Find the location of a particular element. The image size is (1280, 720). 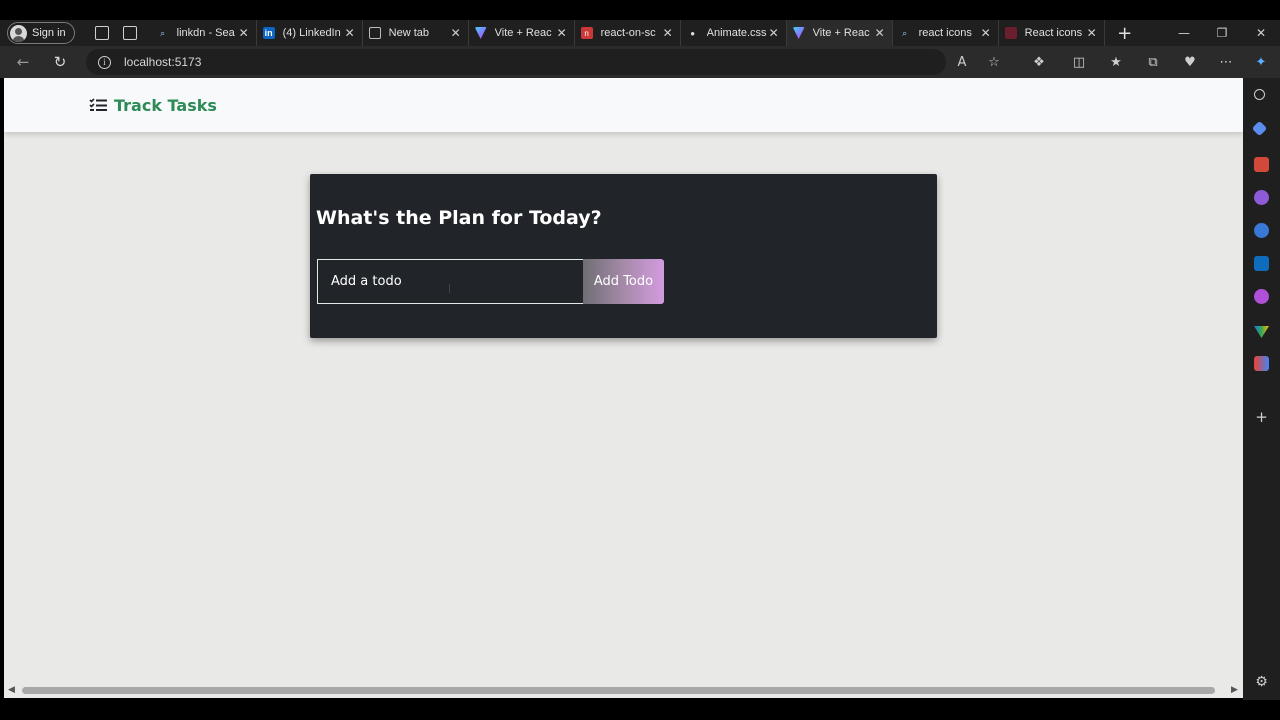

page-heading: What's the Plan for Today? is located at coordinates (459, 218).